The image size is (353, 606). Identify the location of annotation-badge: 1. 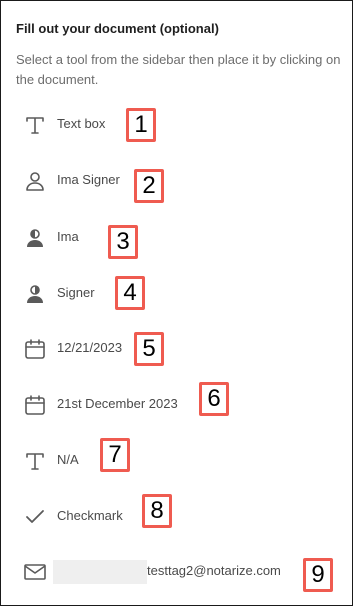
(141, 125).